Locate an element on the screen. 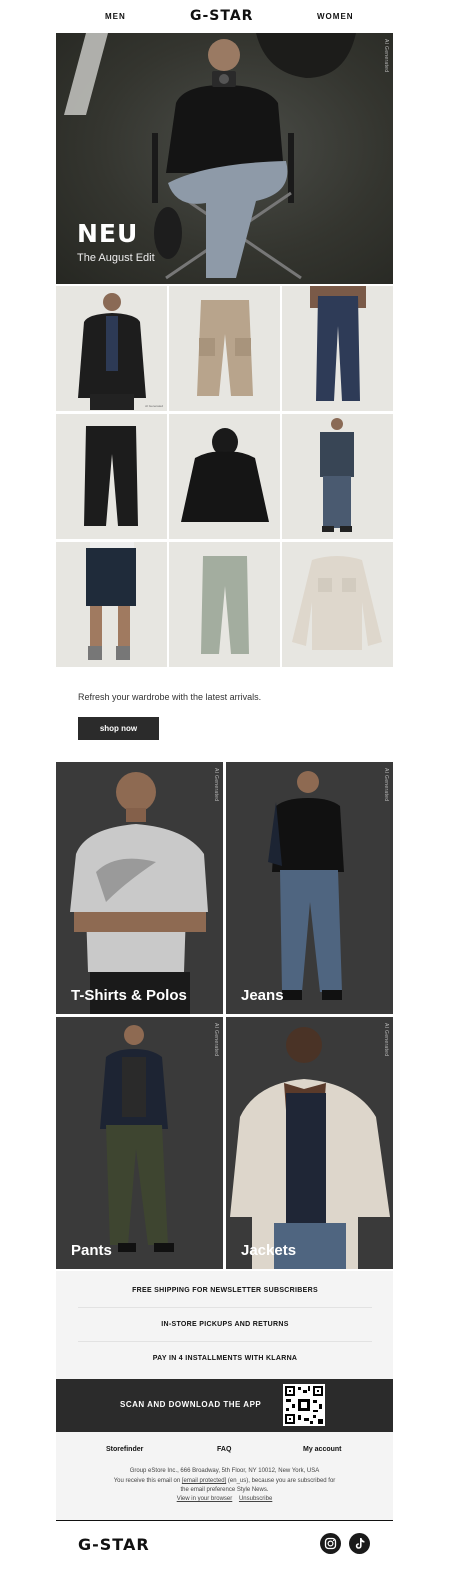  app-download-banner: SCAN AND DOWNLOAD THE APP is located at coordinates (224, 1405).